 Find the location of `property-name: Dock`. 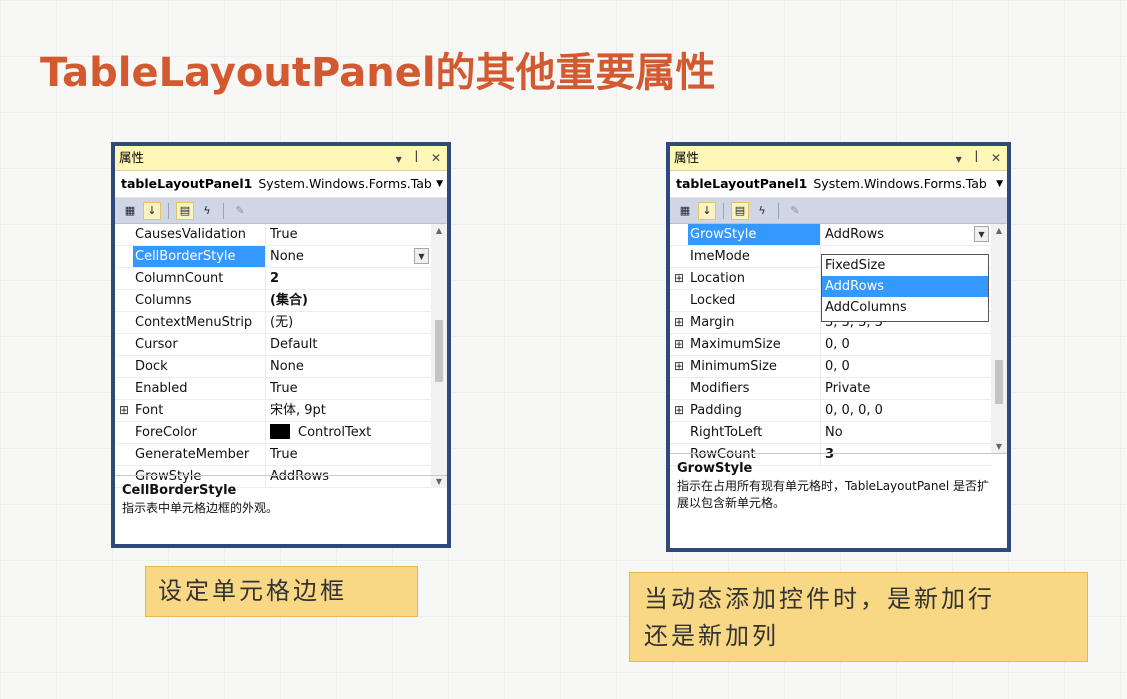

property-name: Dock is located at coordinates (199, 366).